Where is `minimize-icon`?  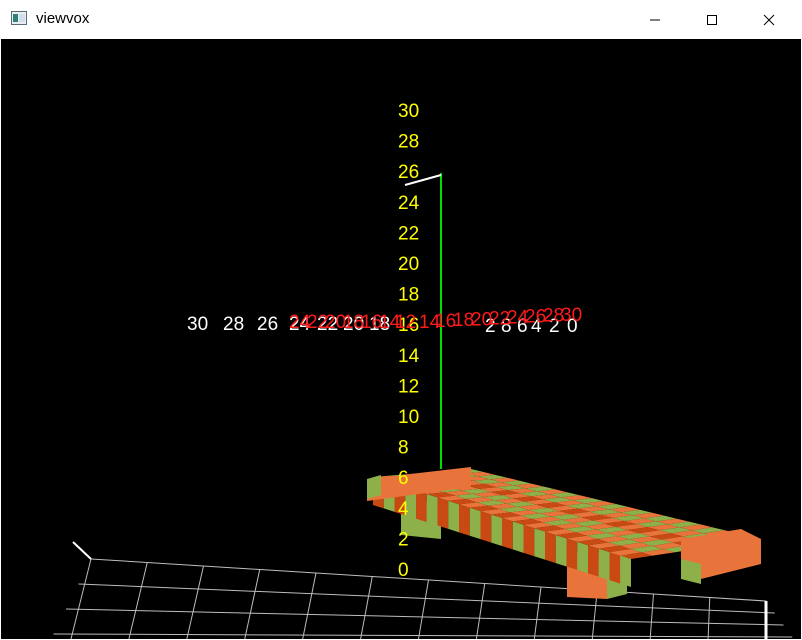
minimize-icon is located at coordinates (655, 19).